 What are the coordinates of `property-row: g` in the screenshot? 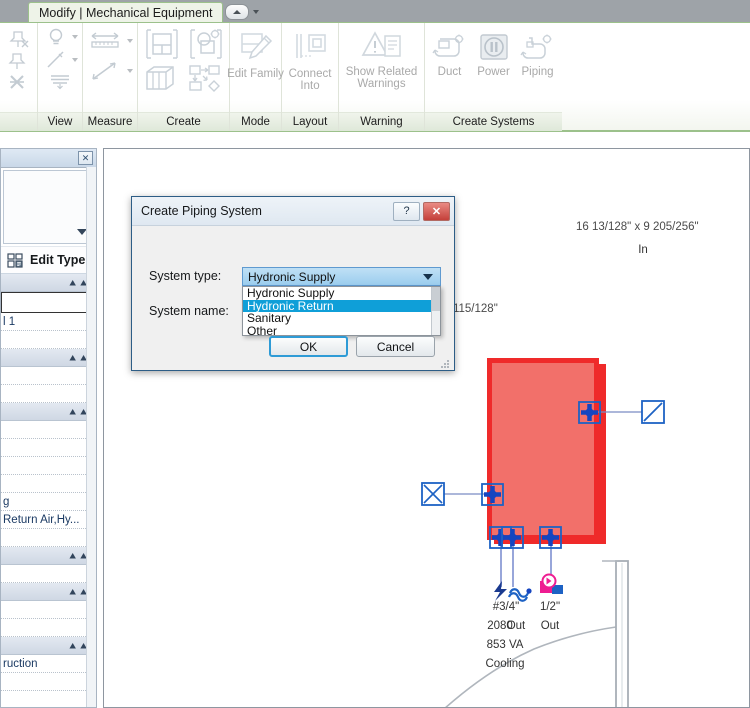 It's located at (48, 502).